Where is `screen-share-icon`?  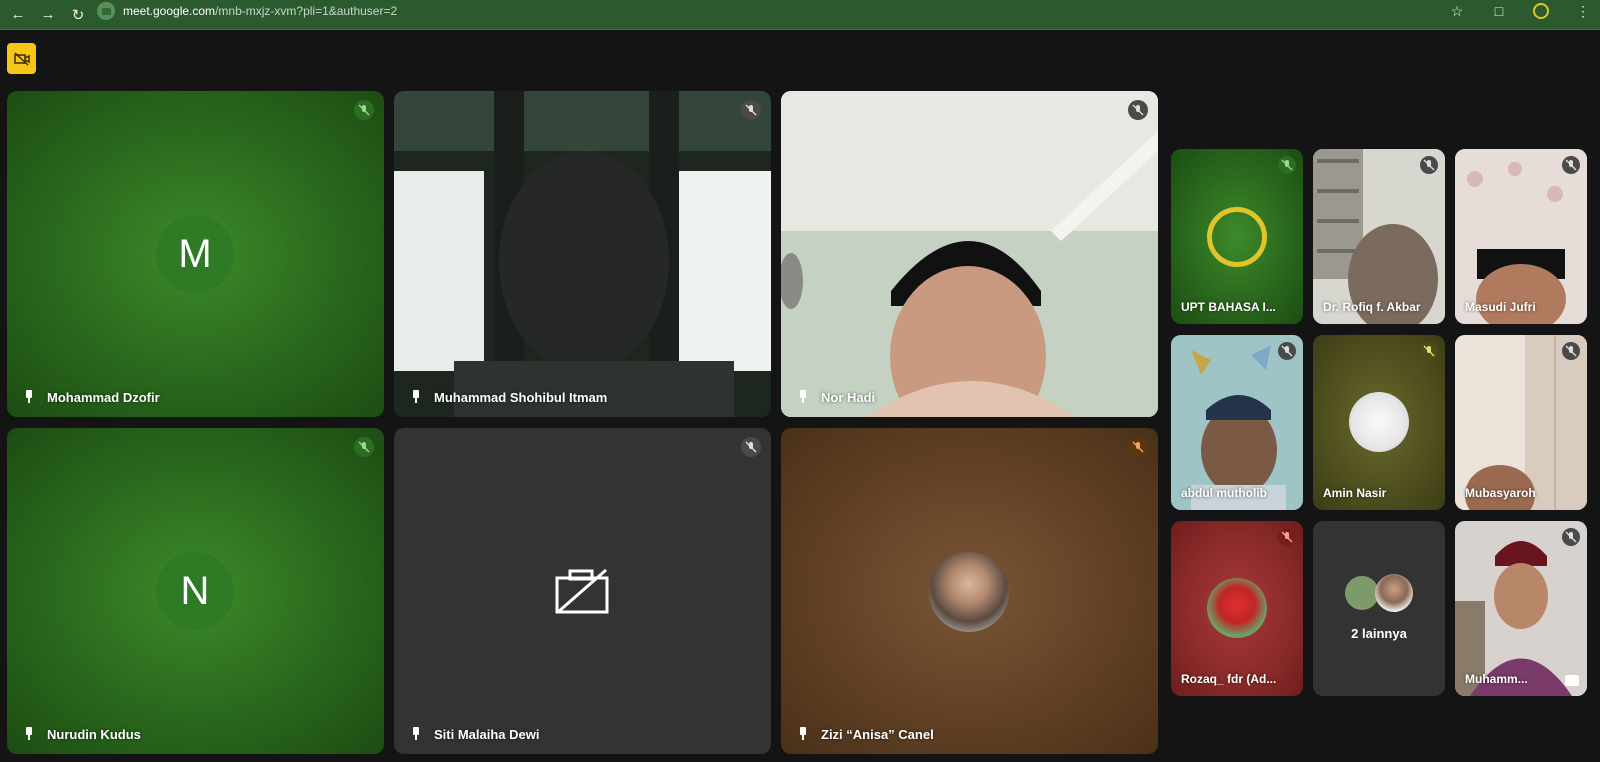
screen-share-icon is located at coordinates (1572, 680).